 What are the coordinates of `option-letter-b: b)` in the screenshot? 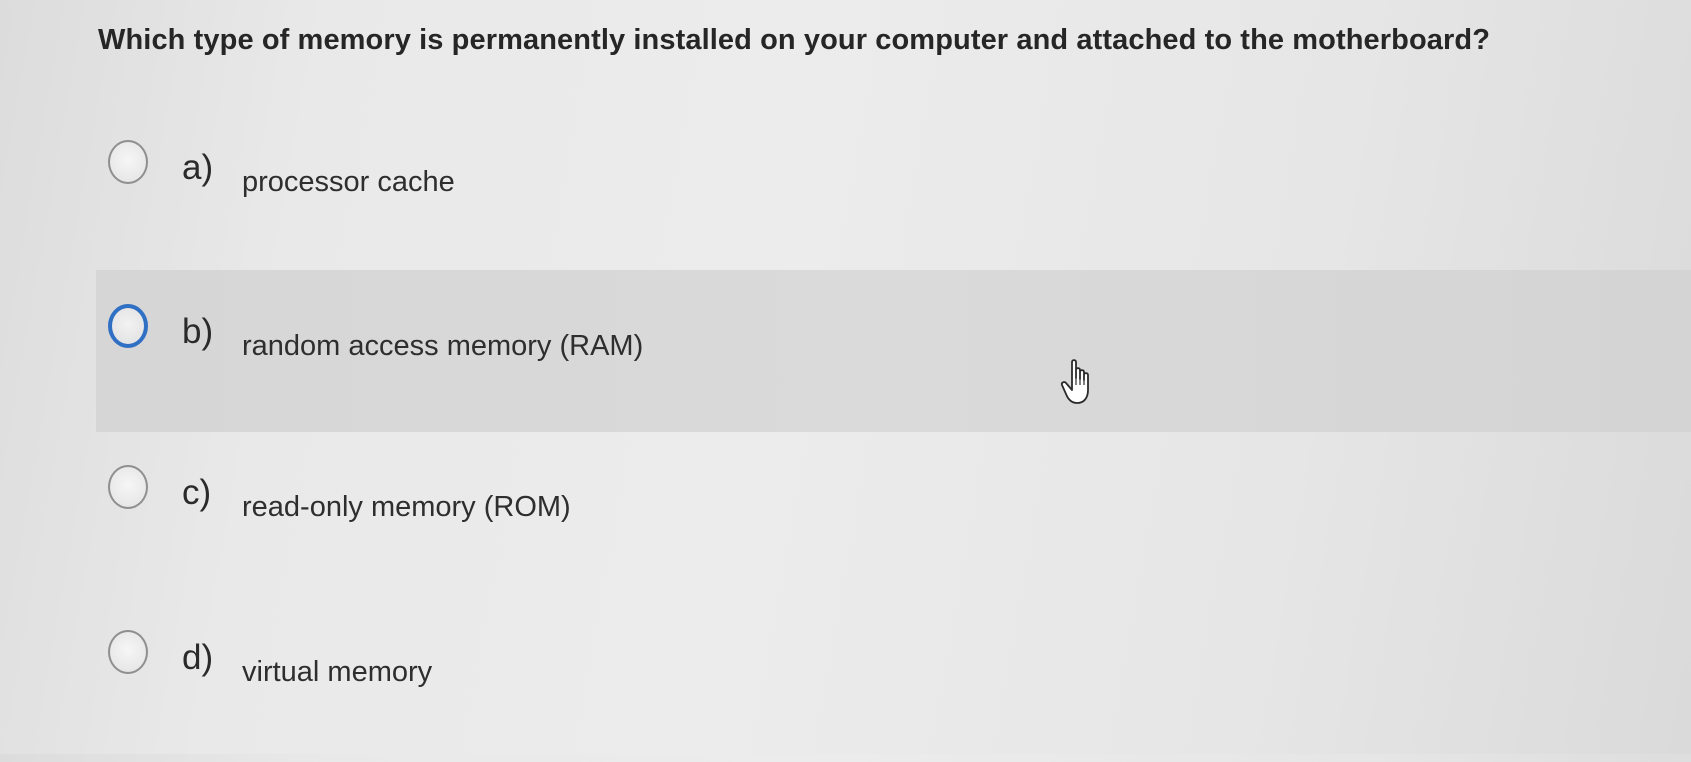 It's located at (198, 331).